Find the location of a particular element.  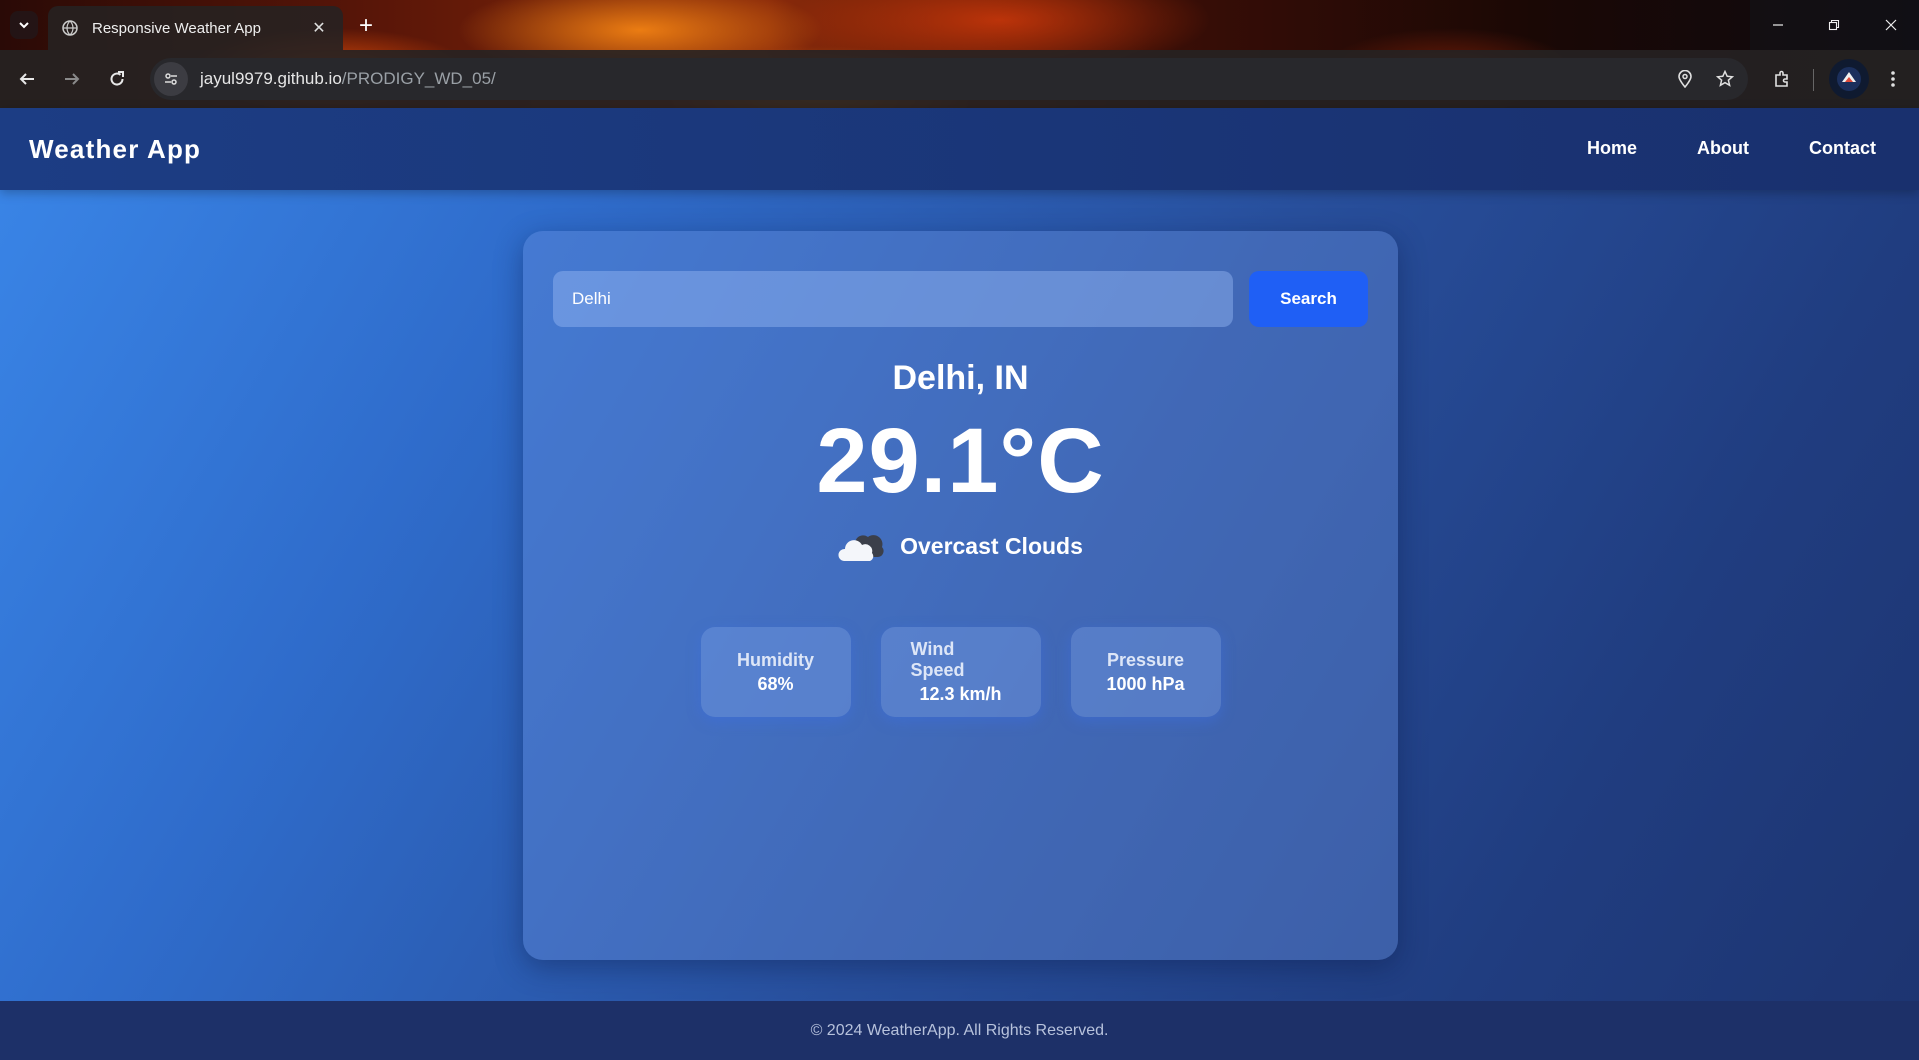

url-host: jayul9979.github.io is located at coordinates (271, 78).